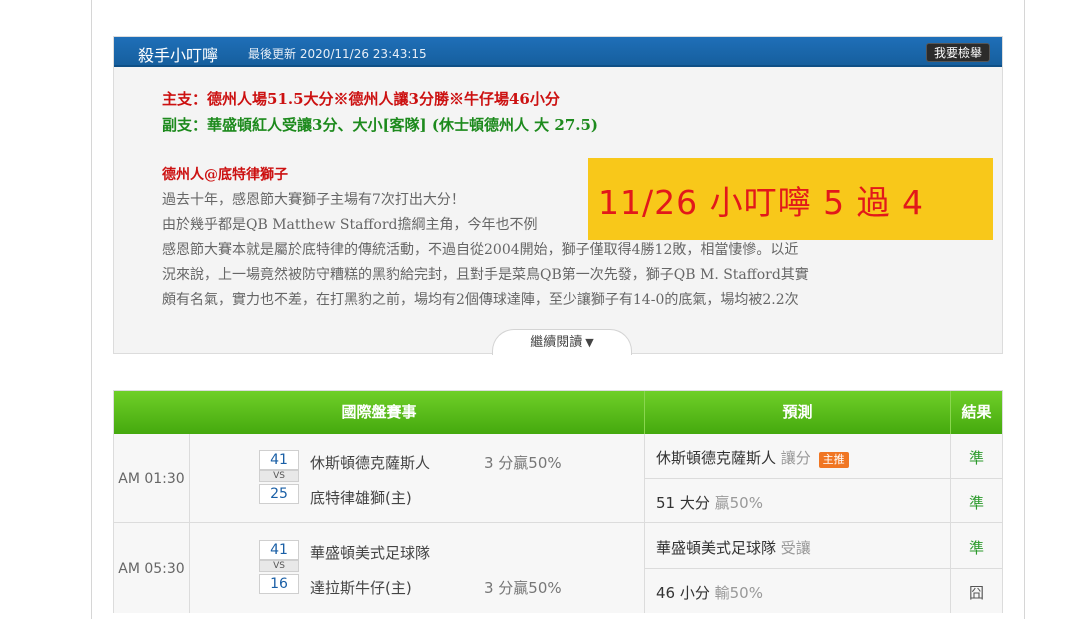 Image resolution: width=1080 pixels, height=619 pixels. I want to click on read-more-label: 繼續閱讀, so click(556, 342).